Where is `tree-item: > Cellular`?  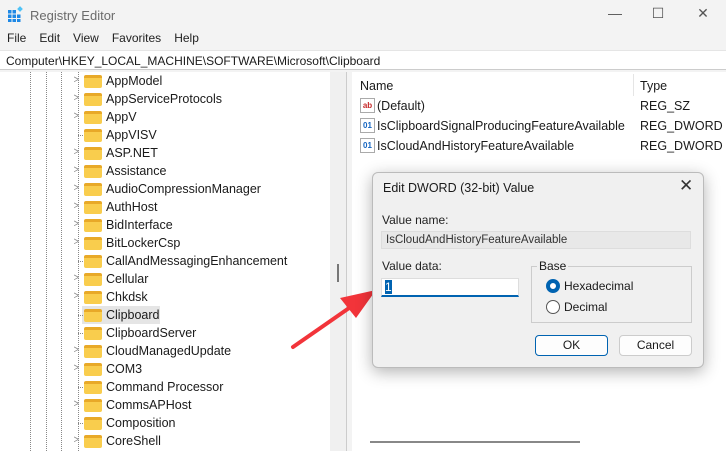 tree-item: > Cellular is located at coordinates (165, 279).